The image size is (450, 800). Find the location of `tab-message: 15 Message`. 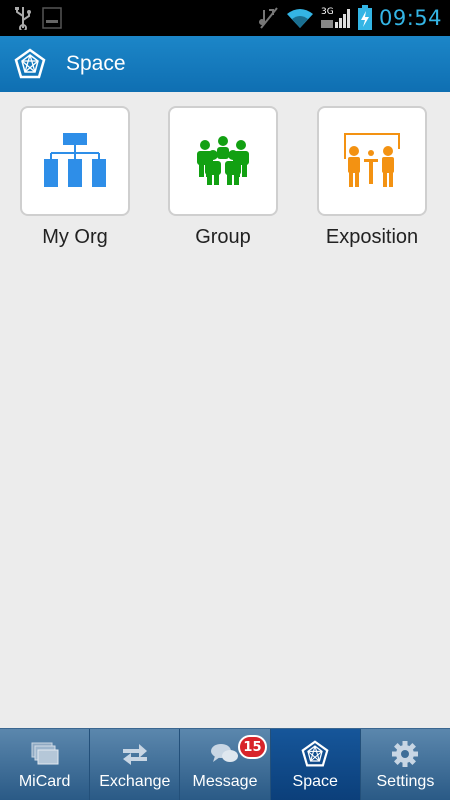

tab-message: 15 Message is located at coordinates (225, 764).